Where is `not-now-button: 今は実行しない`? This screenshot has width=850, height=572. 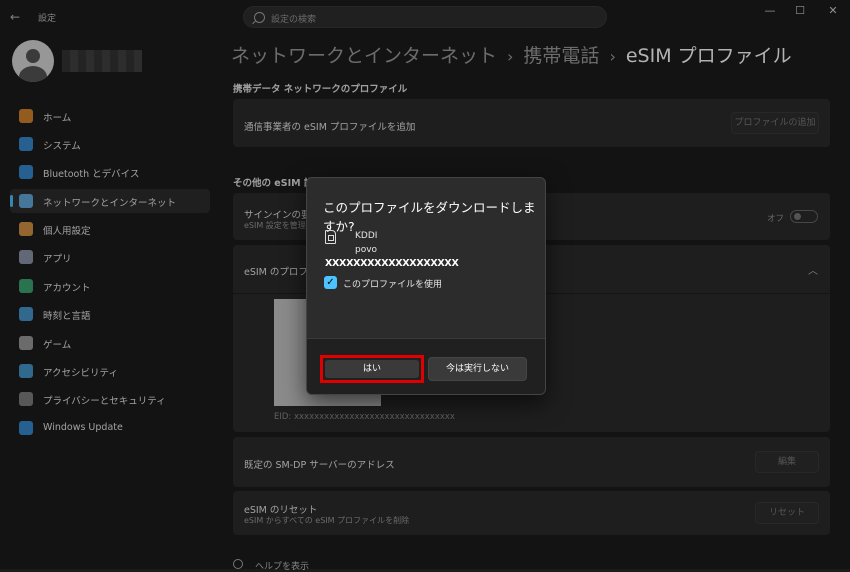 not-now-button: 今は実行しない is located at coordinates (477, 369).